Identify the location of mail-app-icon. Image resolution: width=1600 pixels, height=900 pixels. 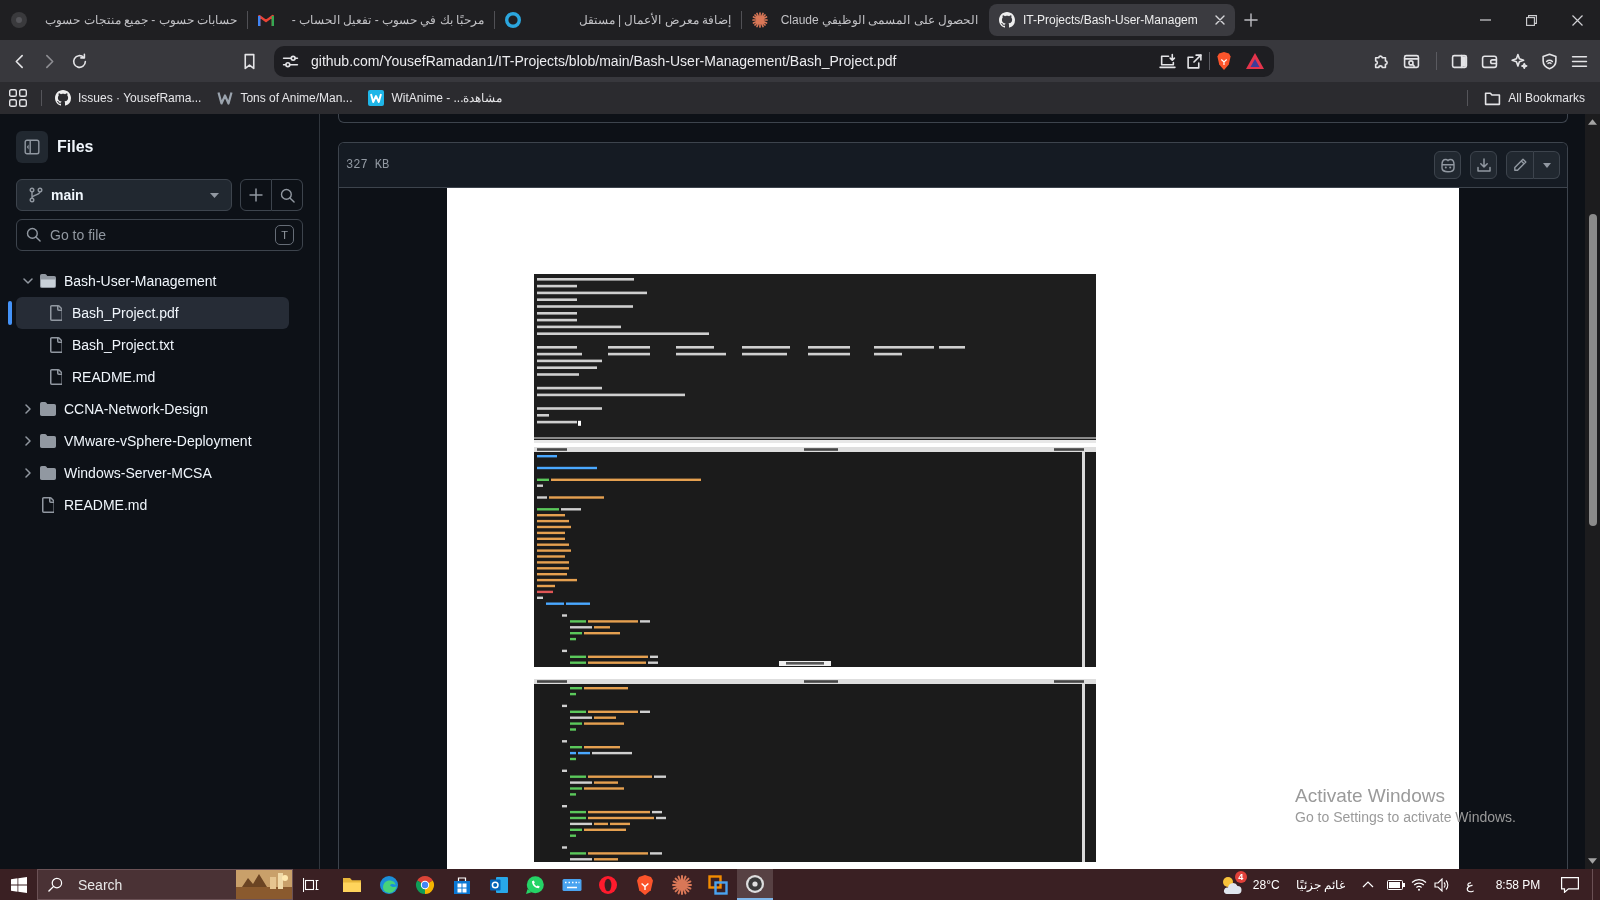
(498, 884).